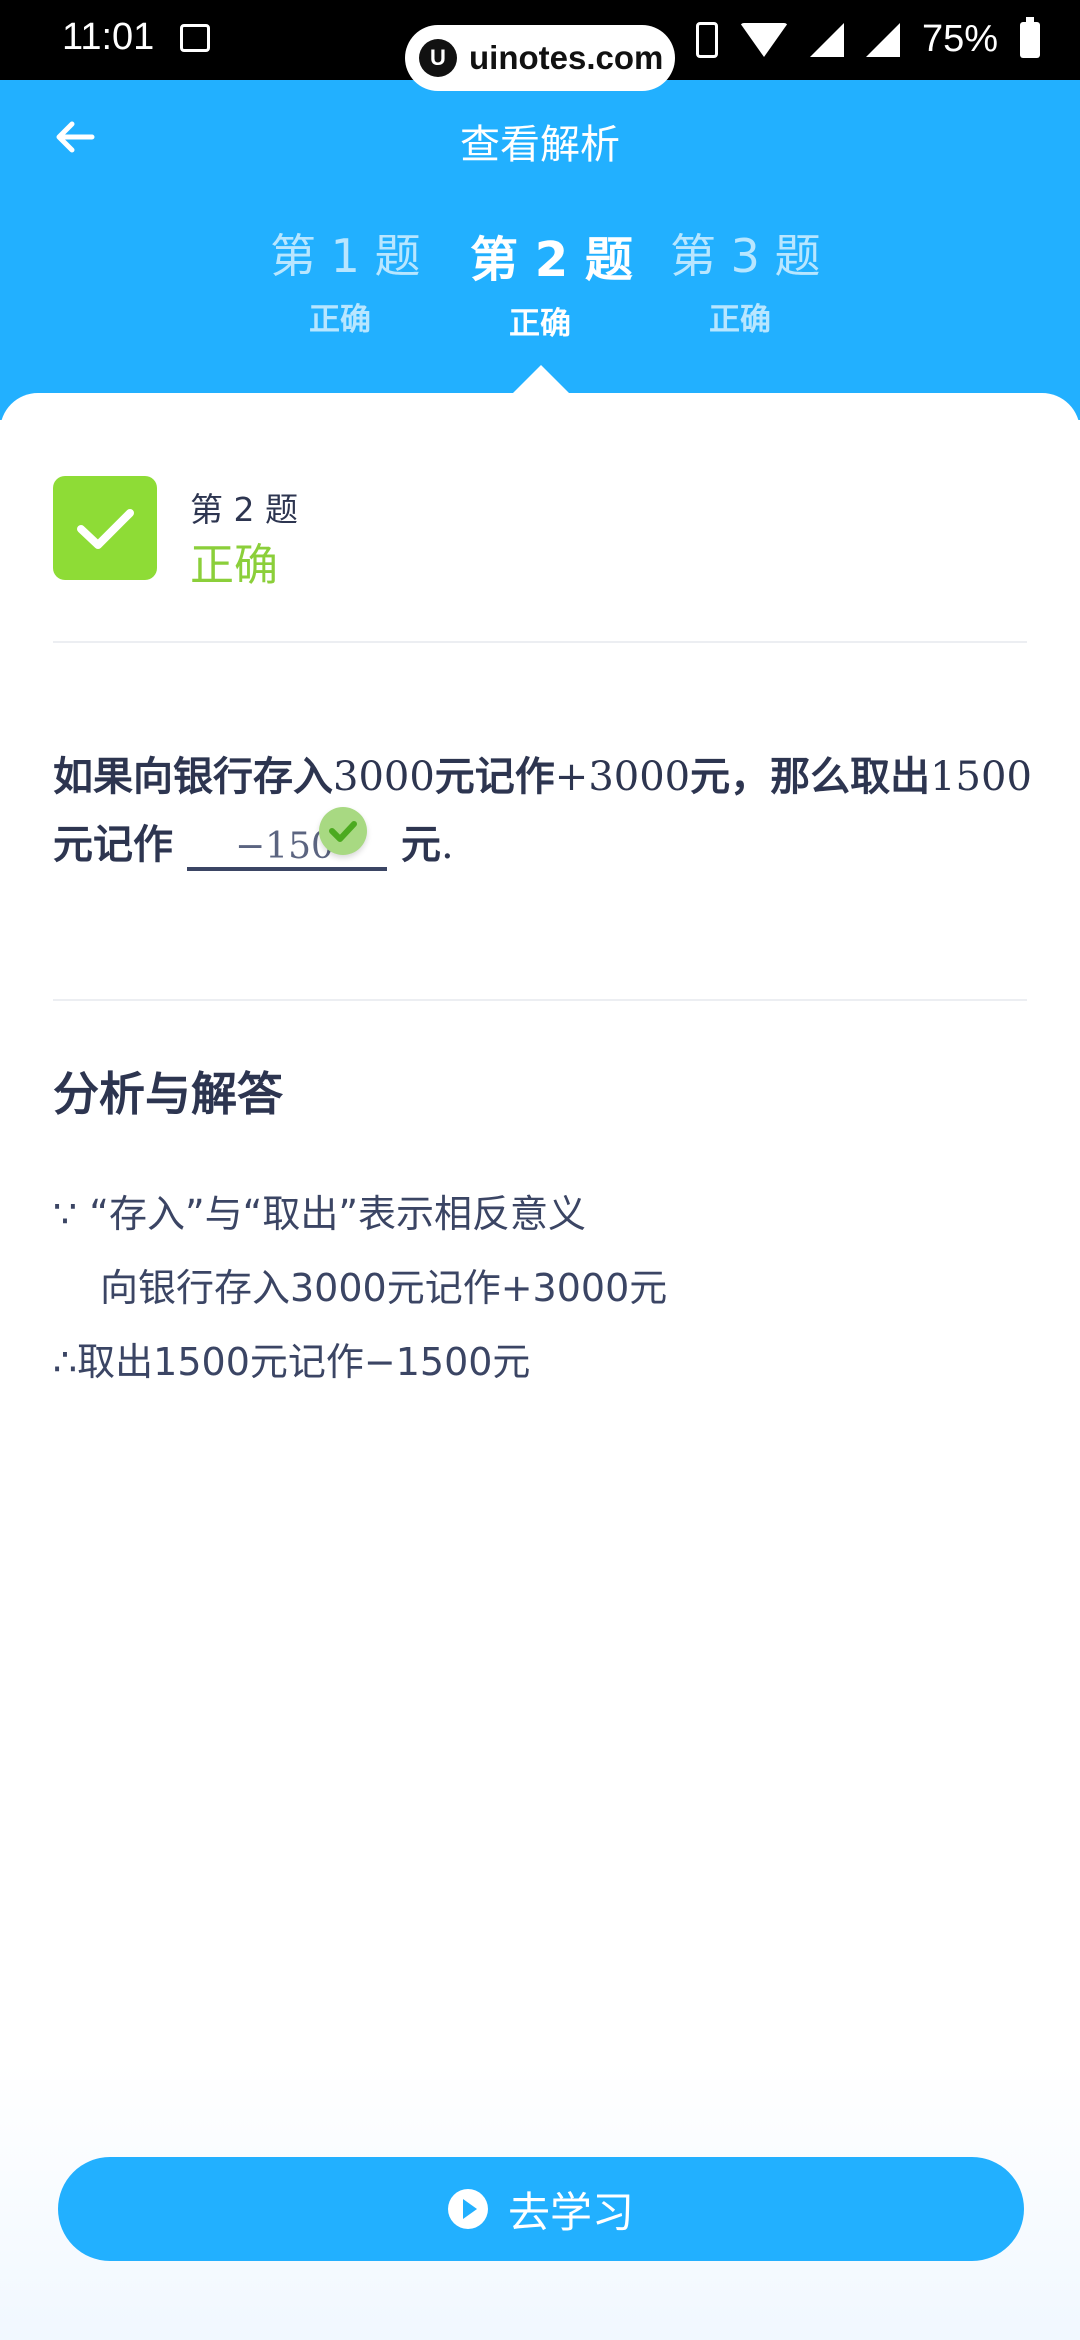  What do you see at coordinates (467, 2209) in the screenshot?
I see `play-icon` at bounding box center [467, 2209].